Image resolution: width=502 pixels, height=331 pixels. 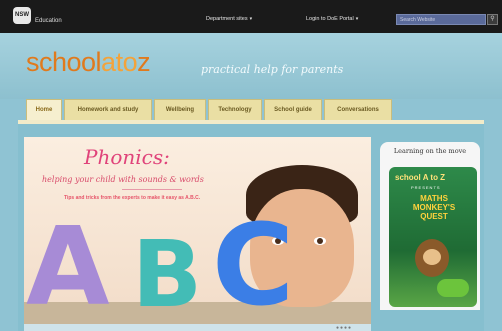 I want to click on hero-divider, so click(x=152, y=189).